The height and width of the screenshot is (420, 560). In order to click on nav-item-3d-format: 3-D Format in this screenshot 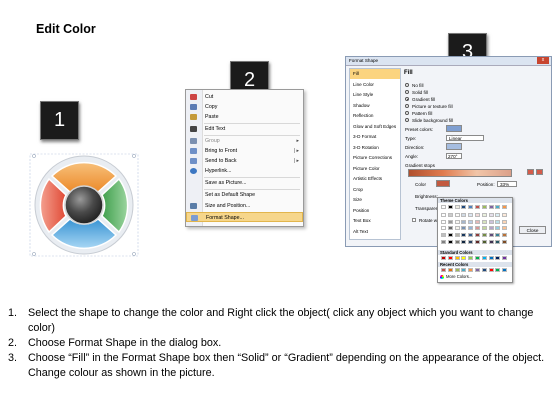, I will do `click(375, 137)`.